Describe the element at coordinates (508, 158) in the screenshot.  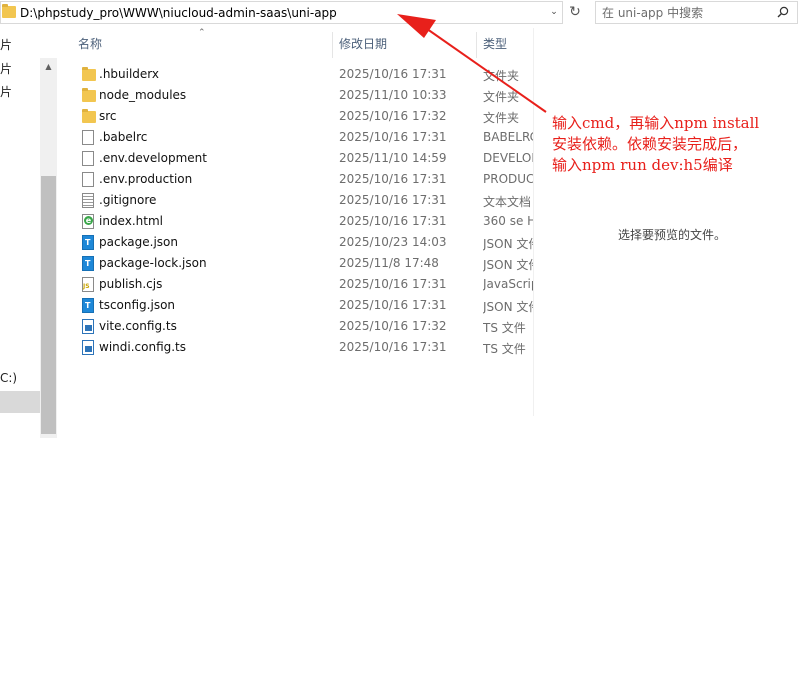
I see `file-type: DEVELOPMENT` at that location.